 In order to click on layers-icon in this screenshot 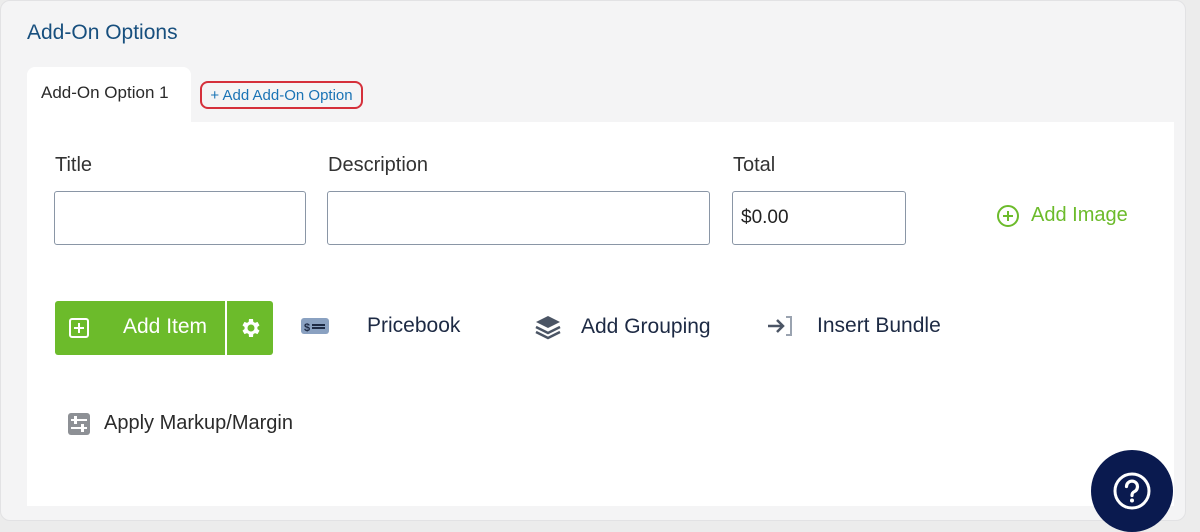, I will do `click(548, 328)`.